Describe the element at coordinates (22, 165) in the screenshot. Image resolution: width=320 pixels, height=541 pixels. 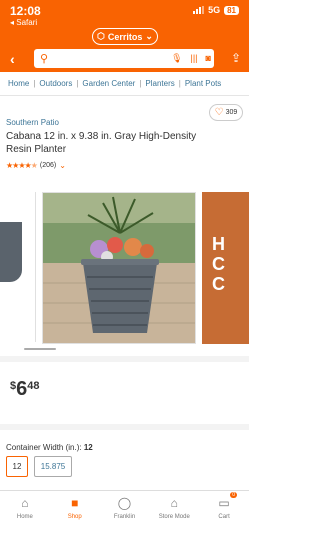
I see `star-rating-icon: ★★★★★` at that location.